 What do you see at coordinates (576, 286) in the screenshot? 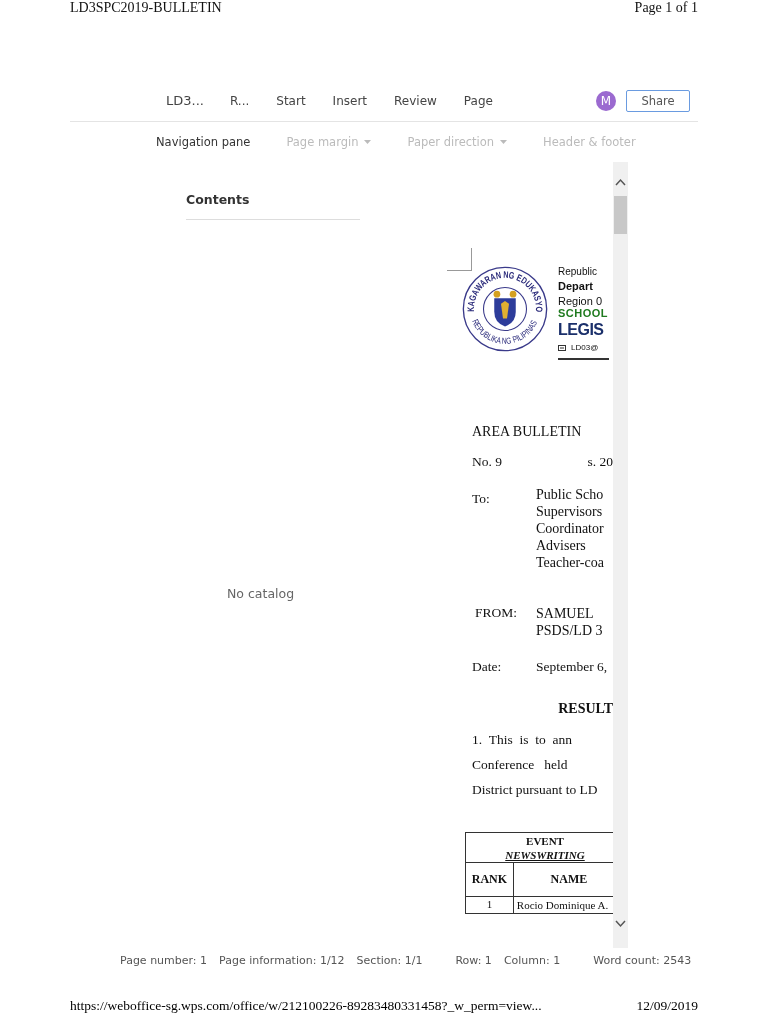
I see `letterhead-text: Depart` at bounding box center [576, 286].